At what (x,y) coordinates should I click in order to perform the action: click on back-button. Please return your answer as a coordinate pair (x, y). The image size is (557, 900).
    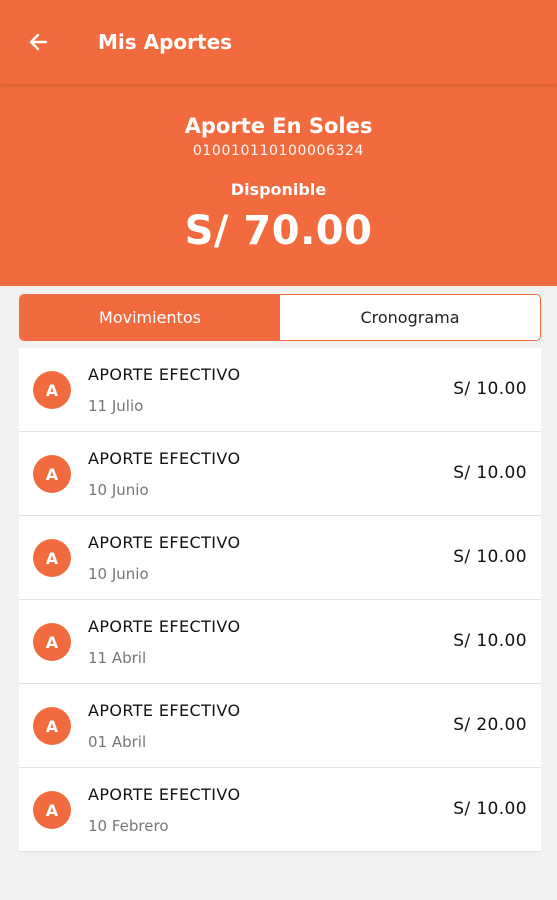
    Looking at the image, I should click on (38, 42).